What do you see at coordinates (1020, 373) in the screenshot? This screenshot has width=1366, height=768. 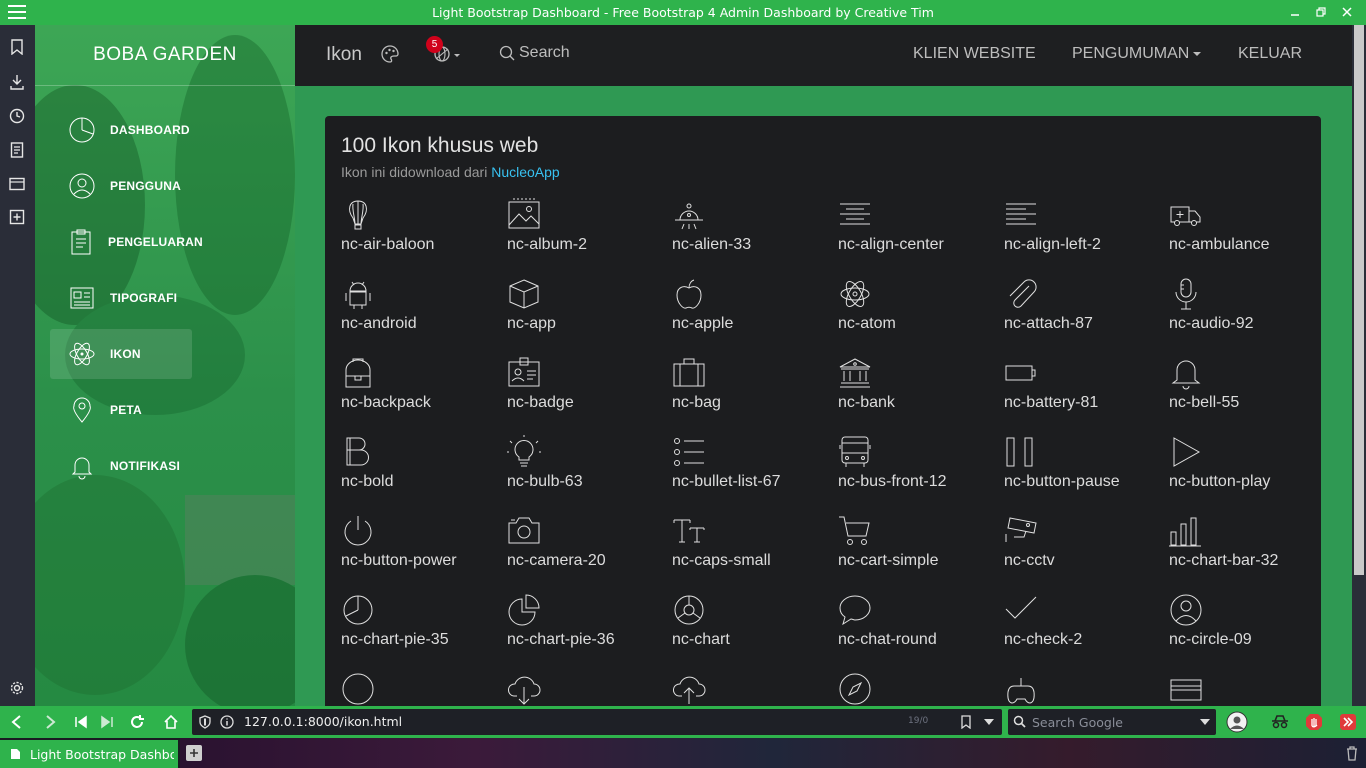 I see `battery-icon` at bounding box center [1020, 373].